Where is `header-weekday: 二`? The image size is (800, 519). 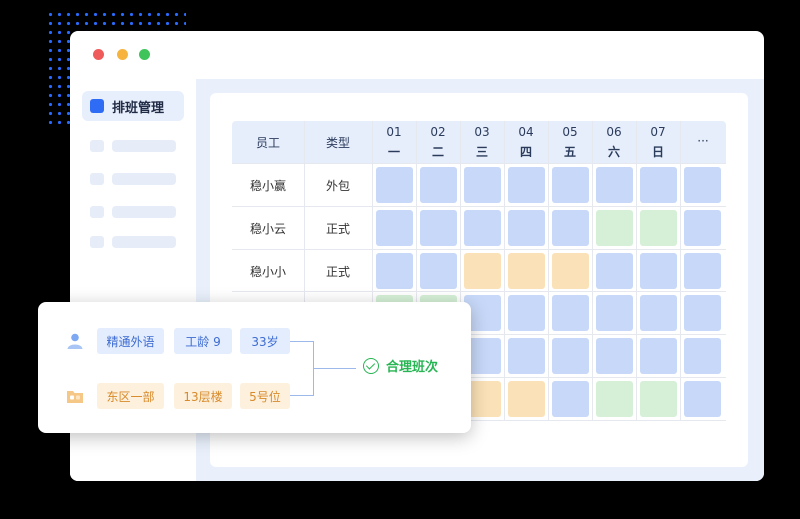
header-weekday: 二 is located at coordinates (437, 152).